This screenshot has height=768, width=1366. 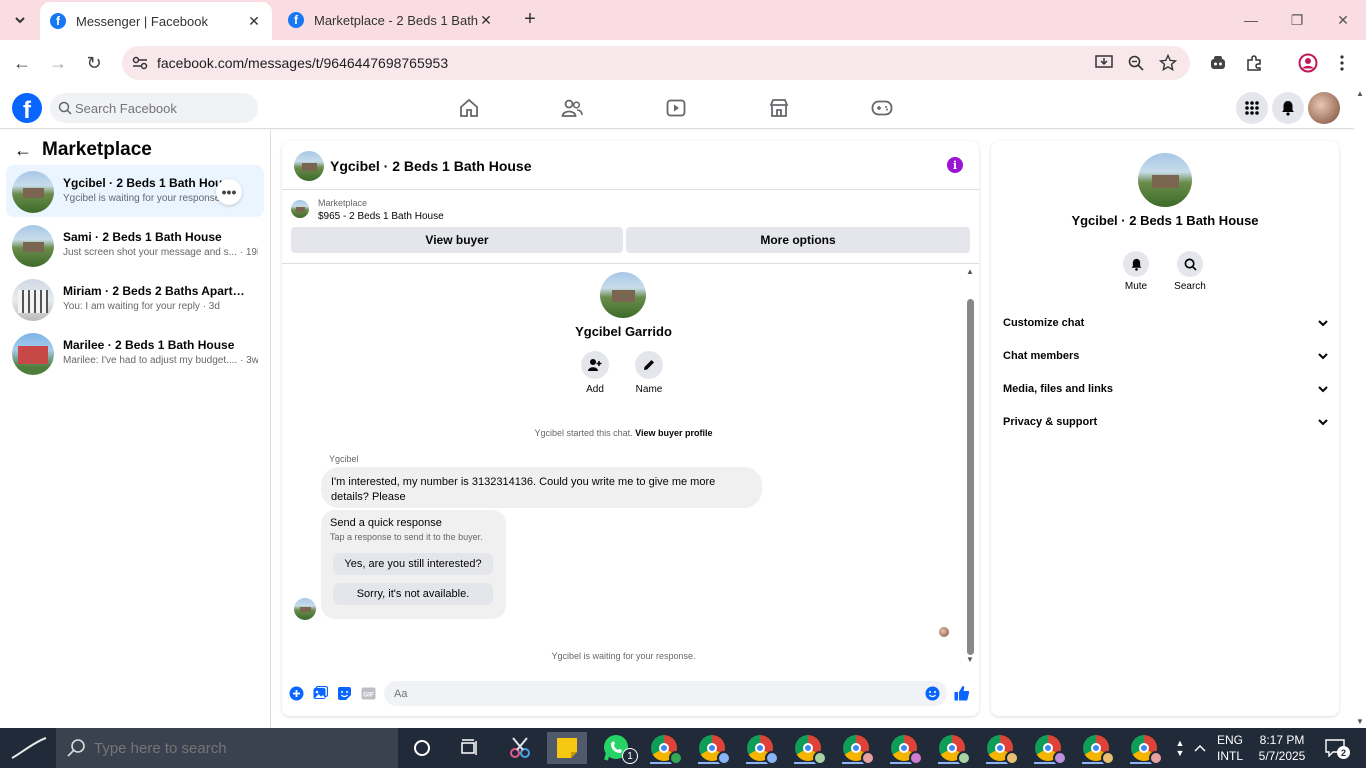 What do you see at coordinates (1104, 63) in the screenshot?
I see `install-app-icon` at bounding box center [1104, 63].